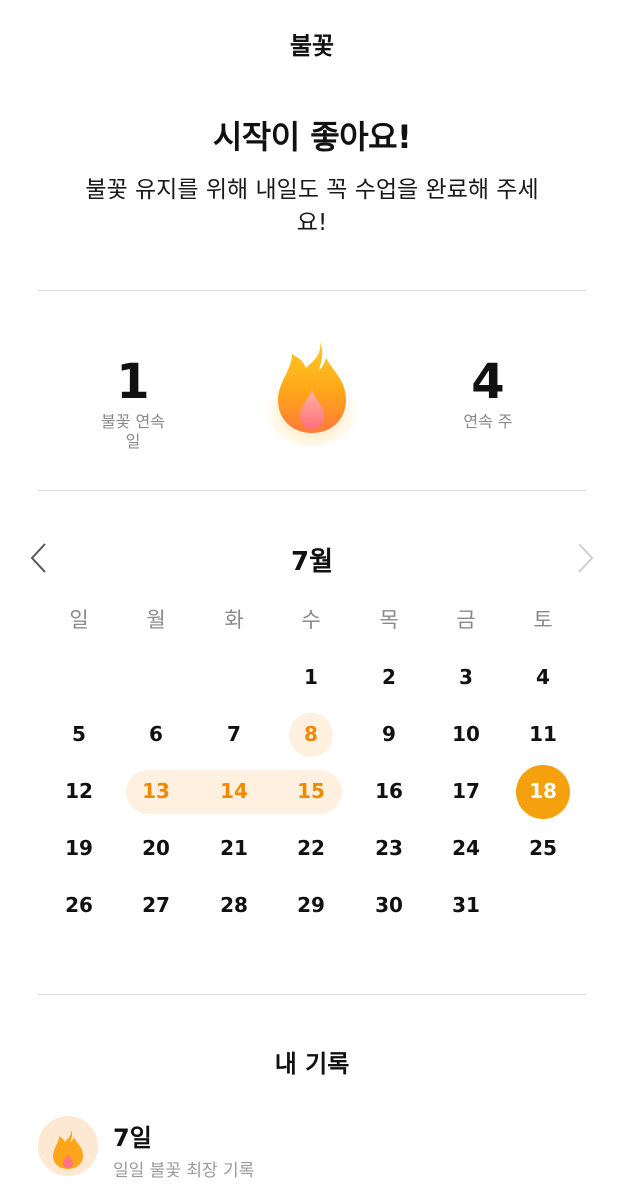 Image resolution: width=624 pixels, height=1200 pixels. What do you see at coordinates (466, 677) in the screenshot?
I see `calendar-day: 3` at bounding box center [466, 677].